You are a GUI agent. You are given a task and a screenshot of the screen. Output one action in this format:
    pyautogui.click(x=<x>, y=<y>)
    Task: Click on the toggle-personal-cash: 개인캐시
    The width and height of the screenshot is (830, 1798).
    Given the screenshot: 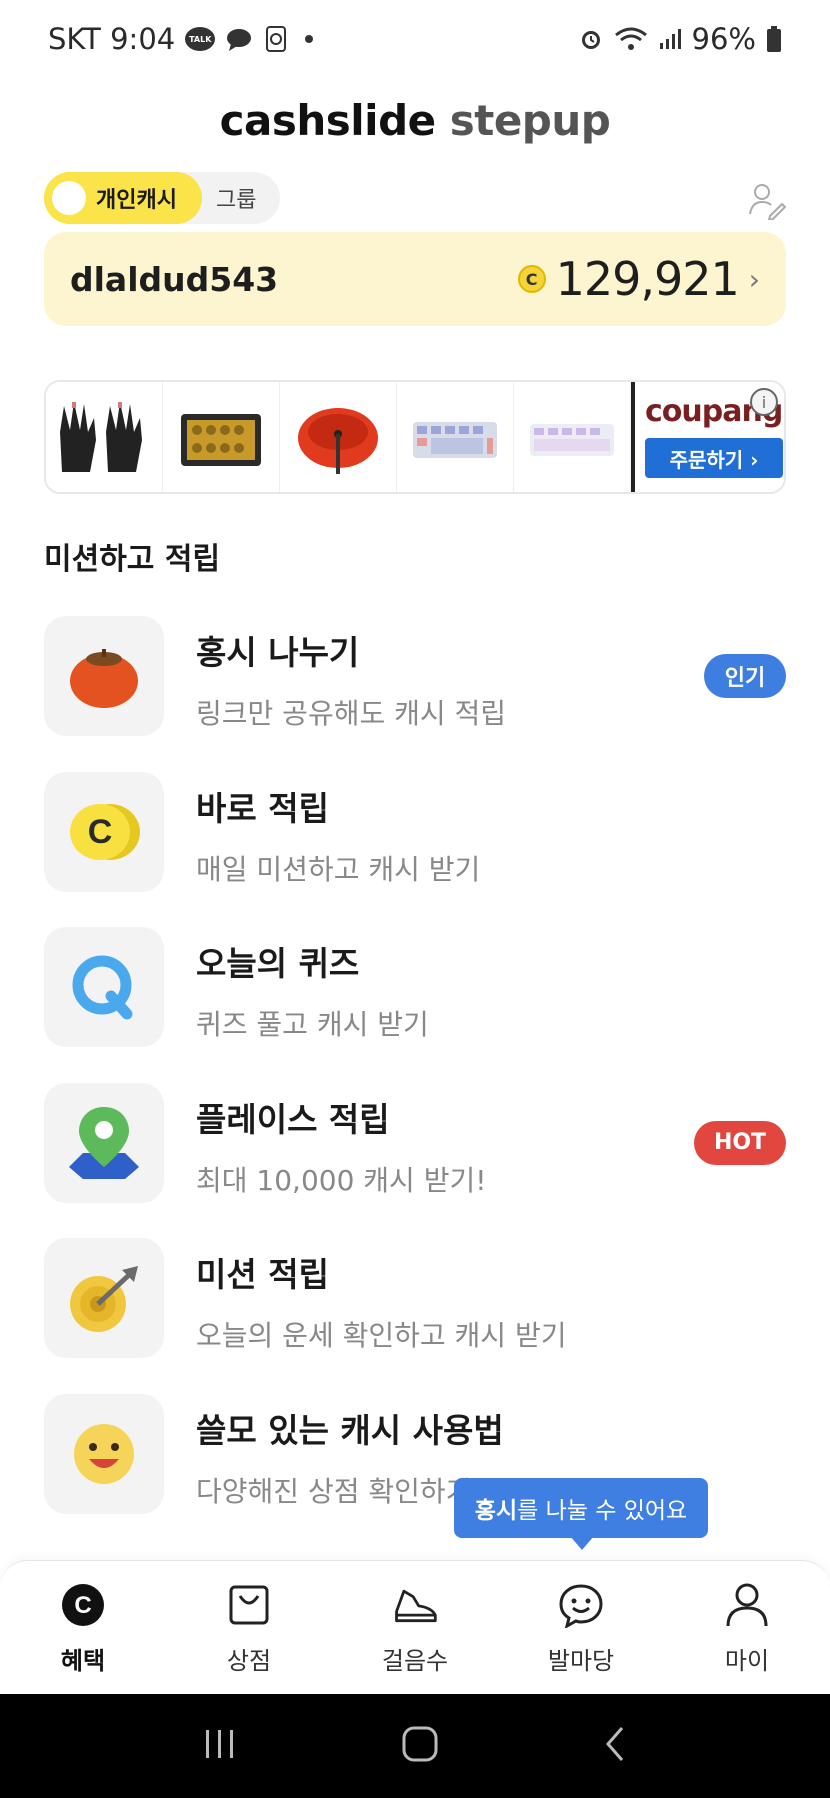 What is the action you would take?
    pyautogui.click(x=123, y=198)
    